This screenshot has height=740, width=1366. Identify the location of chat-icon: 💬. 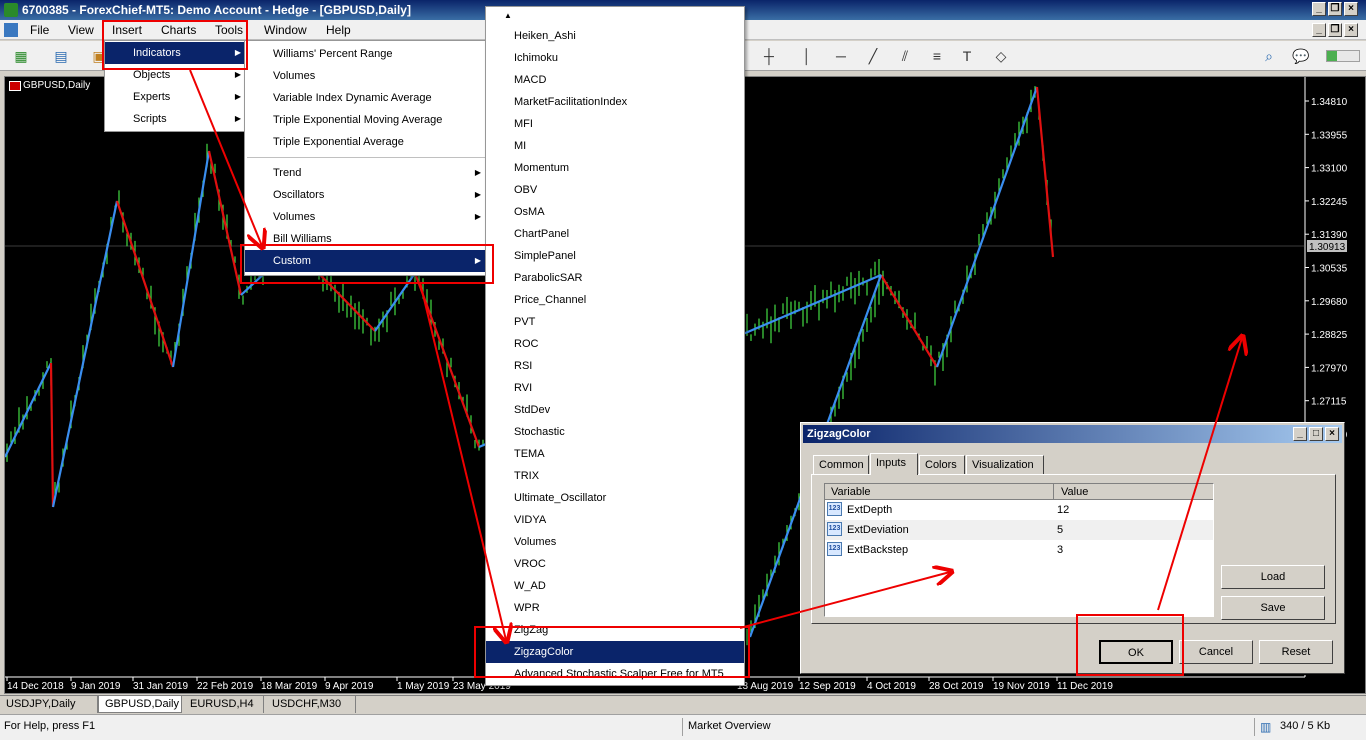
(1301, 56).